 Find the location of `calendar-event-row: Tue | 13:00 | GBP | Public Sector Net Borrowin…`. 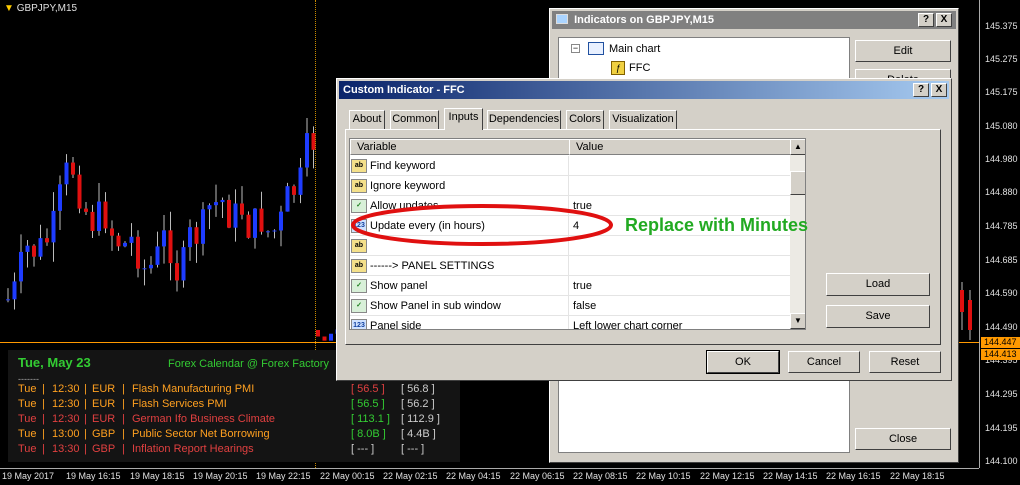

calendar-event-row: Tue | 13:00 | GBP | Public Sector Net Borrowin… is located at coordinates (238, 435).